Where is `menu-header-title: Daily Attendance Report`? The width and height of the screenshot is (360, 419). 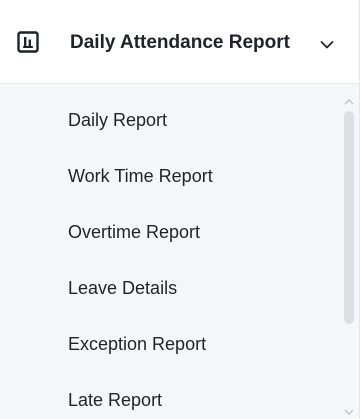
menu-header-title: Daily Attendance Report is located at coordinates (180, 42).